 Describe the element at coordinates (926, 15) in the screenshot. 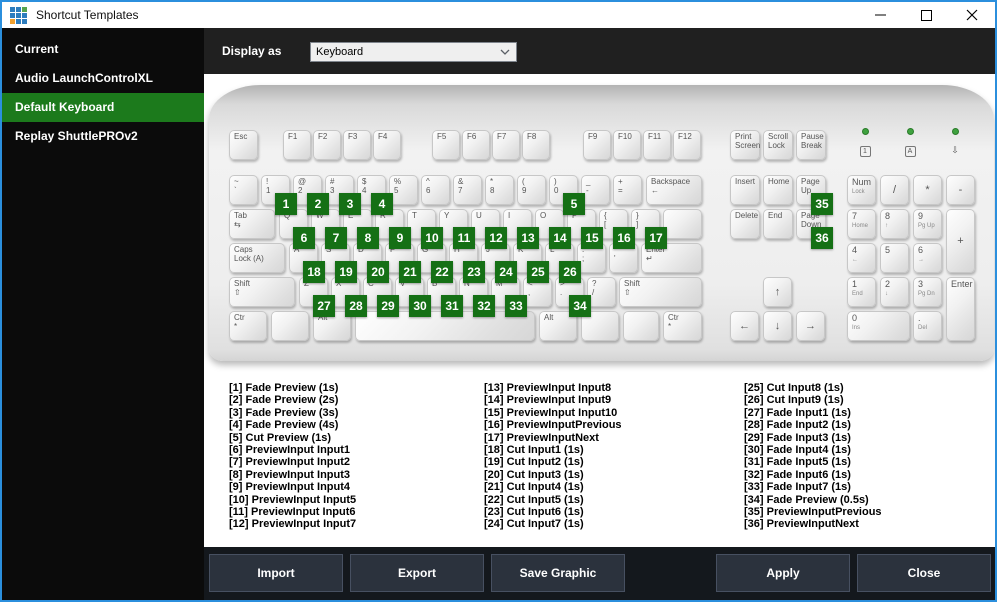

I see `maximize-button` at that location.